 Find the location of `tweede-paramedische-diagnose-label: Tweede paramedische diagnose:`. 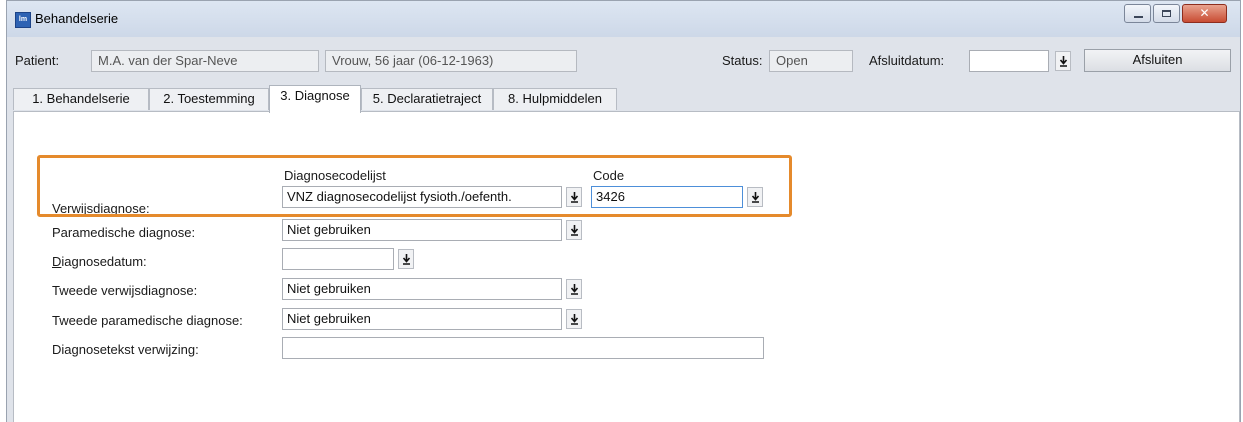

tweede-paramedische-diagnose-label: Tweede paramedische diagnose: is located at coordinates (147, 320).